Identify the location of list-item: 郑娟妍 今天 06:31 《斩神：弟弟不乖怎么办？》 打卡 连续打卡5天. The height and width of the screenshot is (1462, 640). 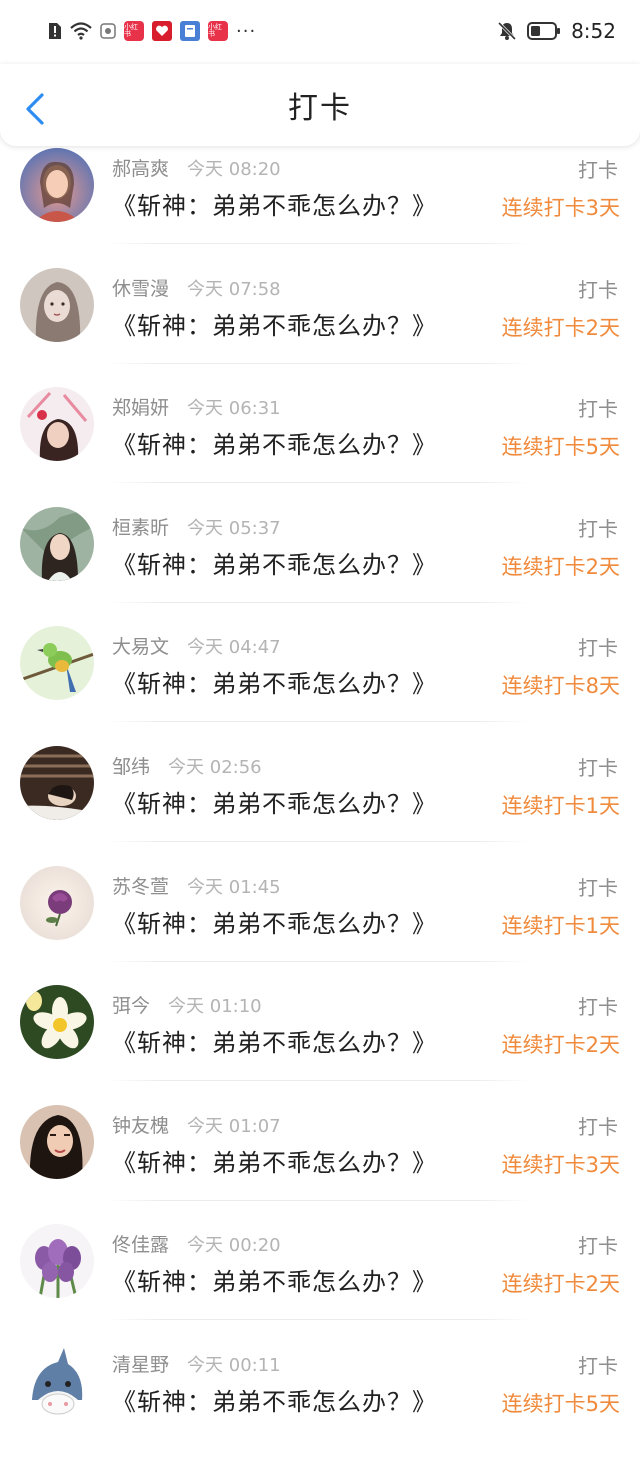
(320, 445).